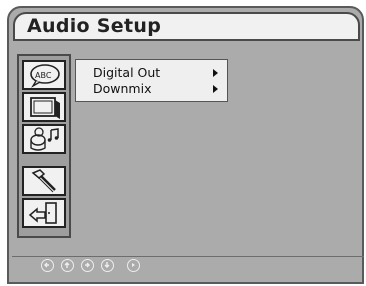 Image resolution: width=366 pixels, height=286 pixels. I want to click on language-setup-button: ABC, so click(44, 75).